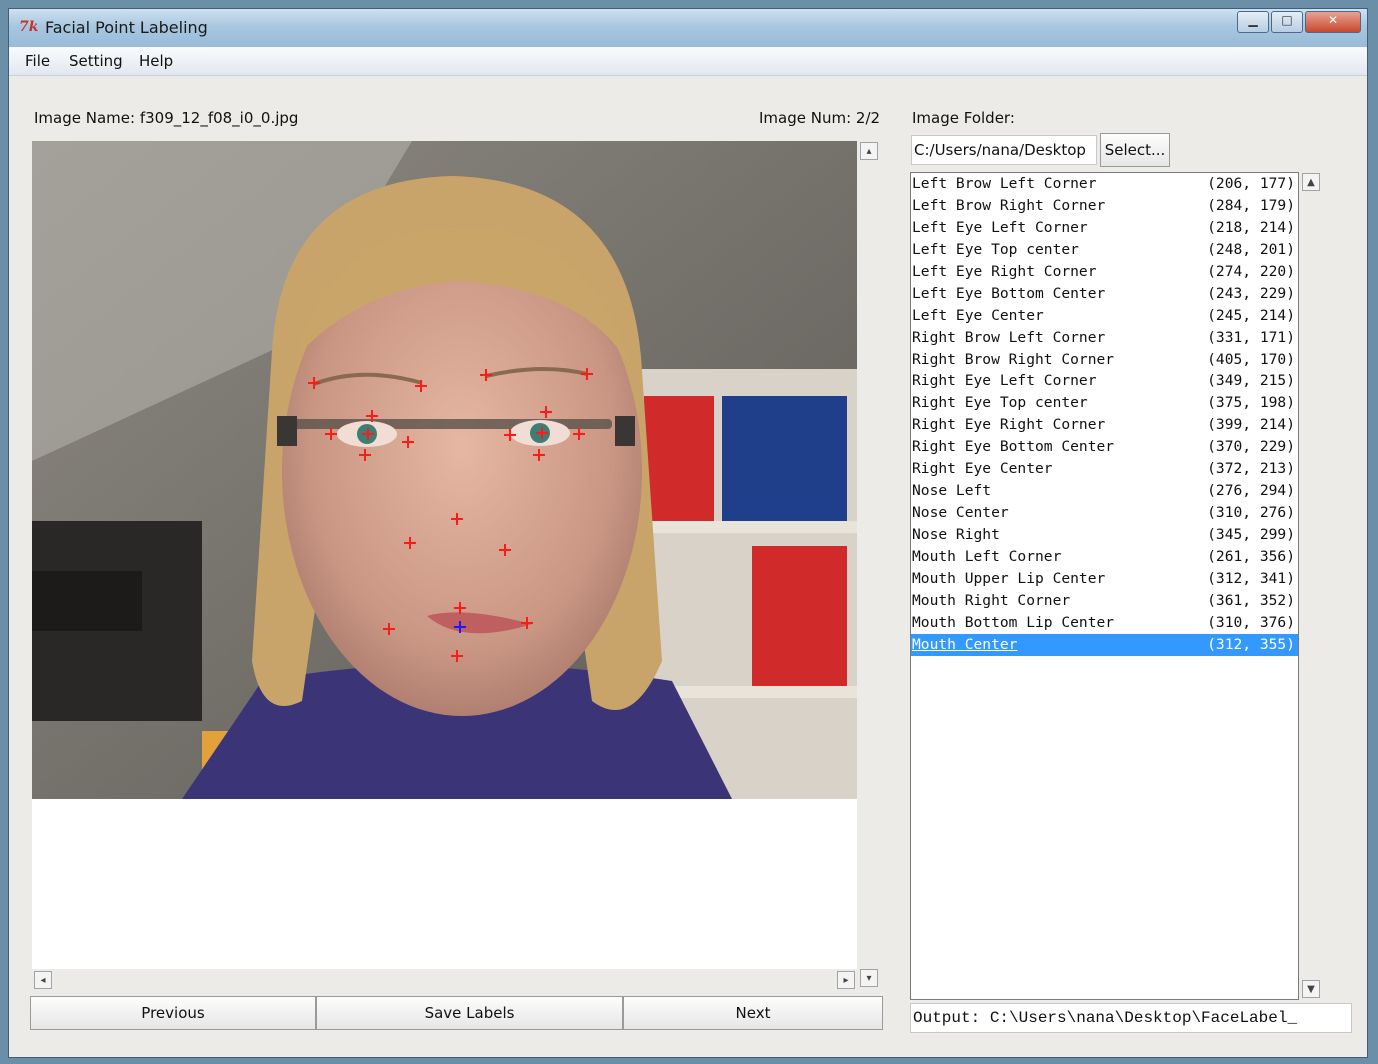 This screenshot has width=1378, height=1064. Describe the element at coordinates (1104, 272) in the screenshot. I see `list-item: Left Eye Right Corner (274, 220)` at that location.